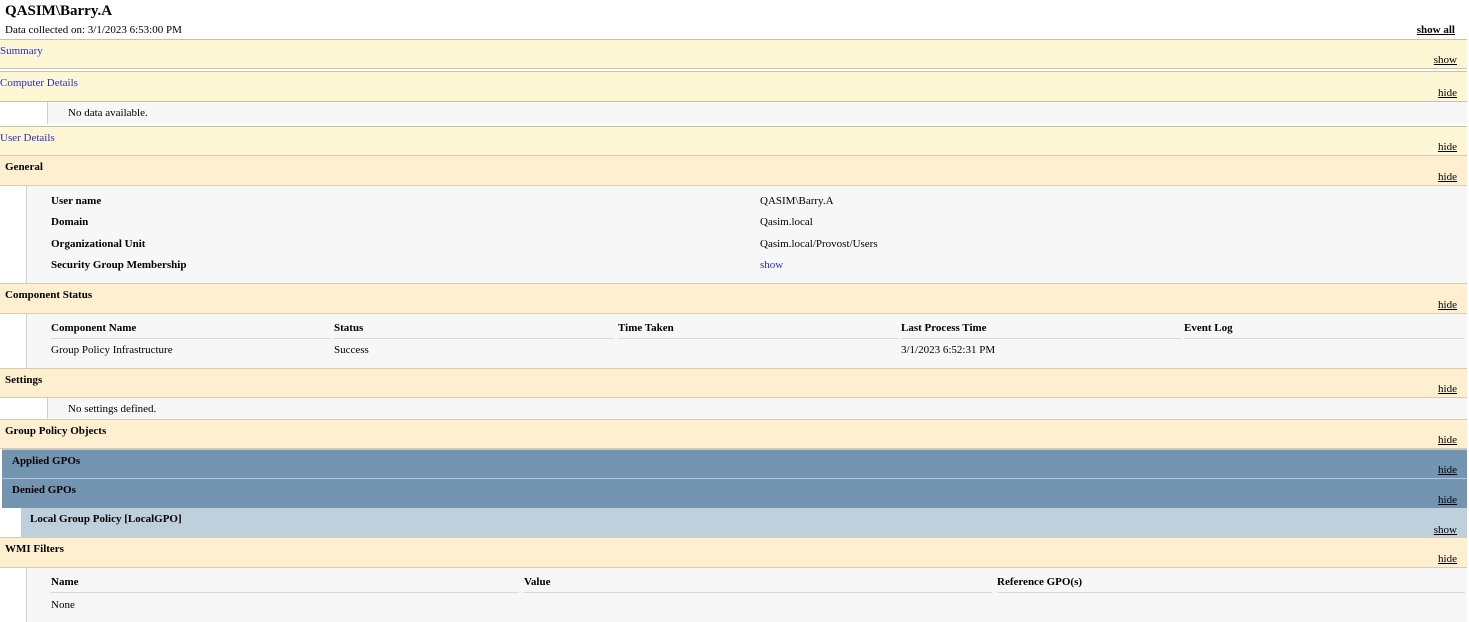  I want to click on gpo-label: Group Policy Objects, so click(56, 431).